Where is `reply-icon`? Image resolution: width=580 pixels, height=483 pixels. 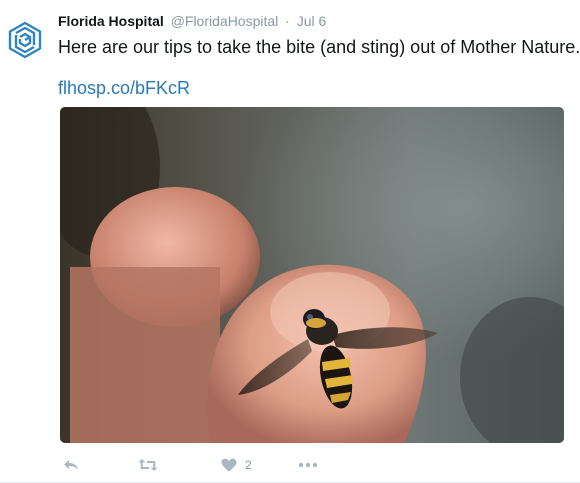 reply-icon is located at coordinates (71, 465).